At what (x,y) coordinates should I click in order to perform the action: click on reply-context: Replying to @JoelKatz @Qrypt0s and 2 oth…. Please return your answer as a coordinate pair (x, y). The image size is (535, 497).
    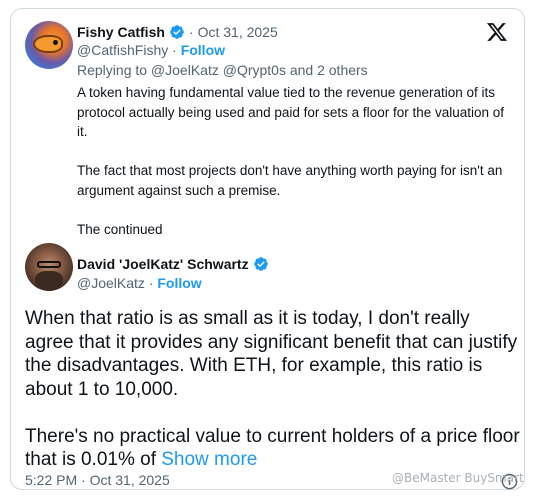
    Looking at the image, I should click on (222, 70).